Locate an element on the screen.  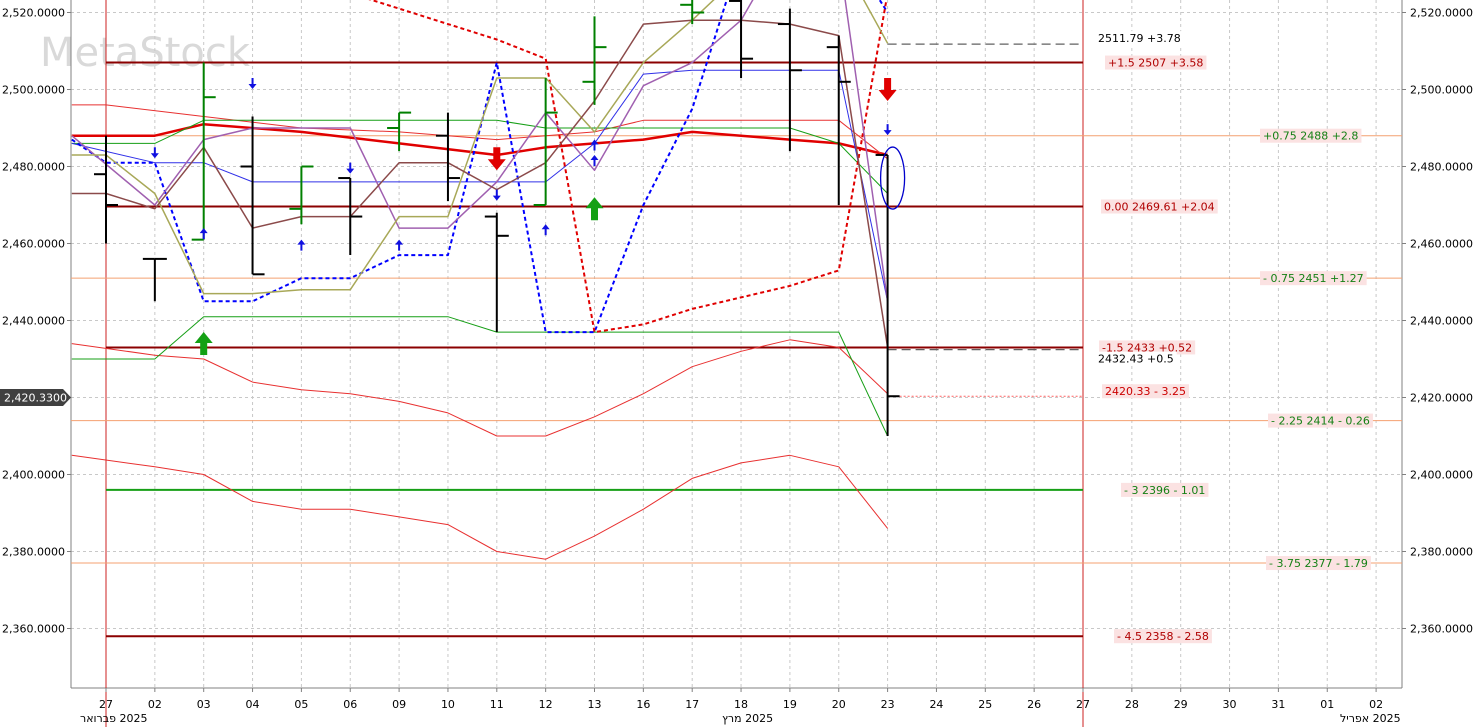
left-tick-label: 2,460.0000 is located at coordinates (33, 244).